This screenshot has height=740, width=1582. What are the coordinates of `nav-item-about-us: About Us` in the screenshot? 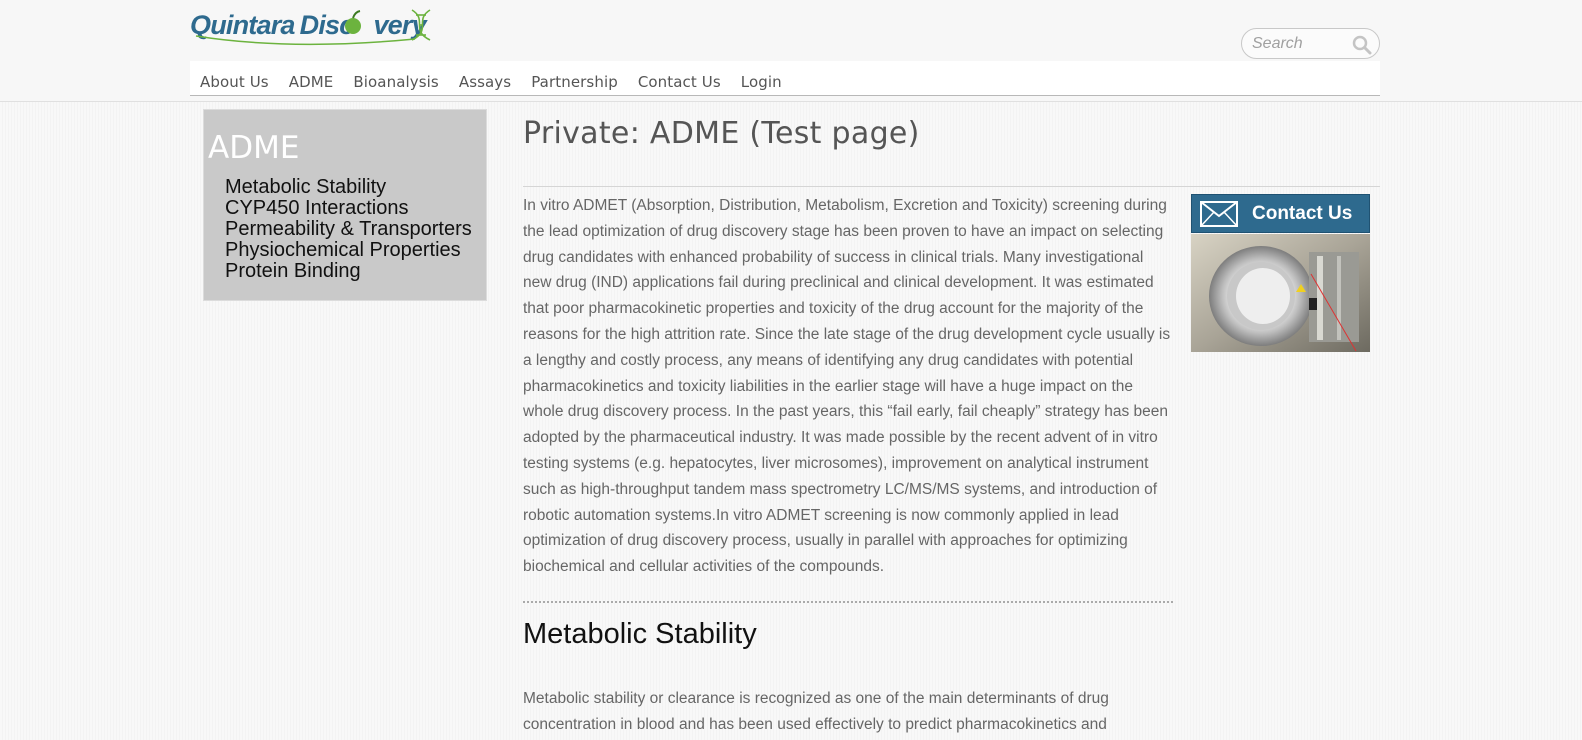 It's located at (234, 84).